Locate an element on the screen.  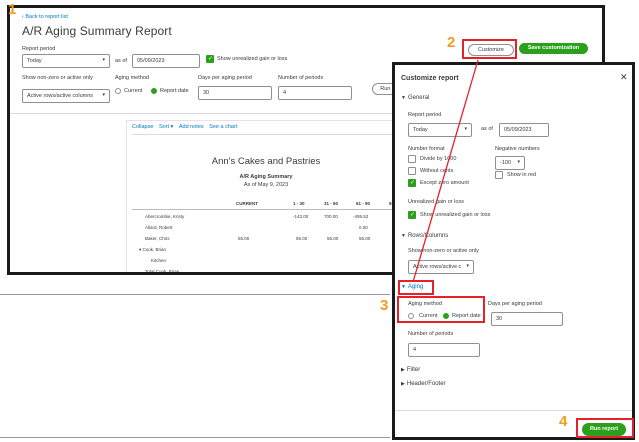
step-badge-1: 1 is located at coordinates (12, 9).